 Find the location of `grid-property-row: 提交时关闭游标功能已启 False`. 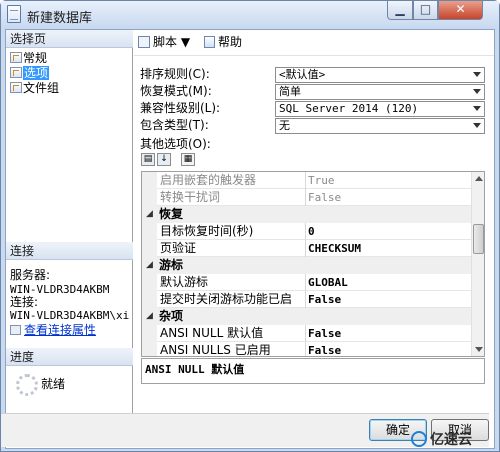

grid-property-row: 提交时关闭游标功能已启 False is located at coordinates (307, 299).